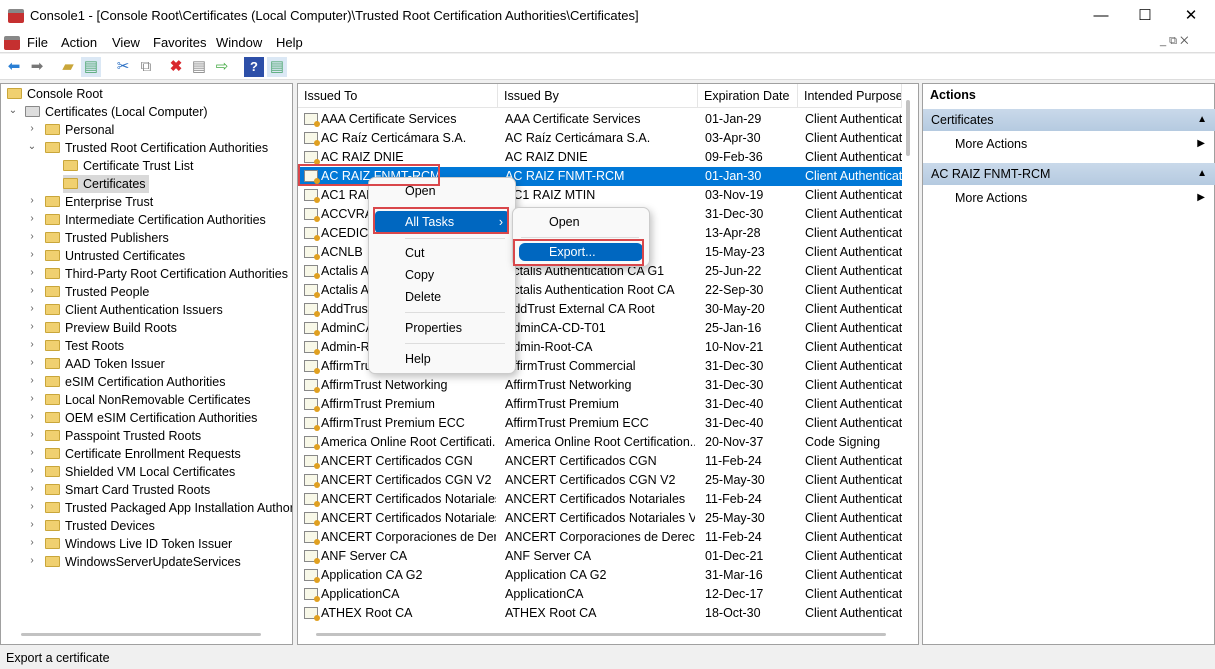  Describe the element at coordinates (146, 67) in the screenshot. I see `copy-icon: ⧉` at that location.